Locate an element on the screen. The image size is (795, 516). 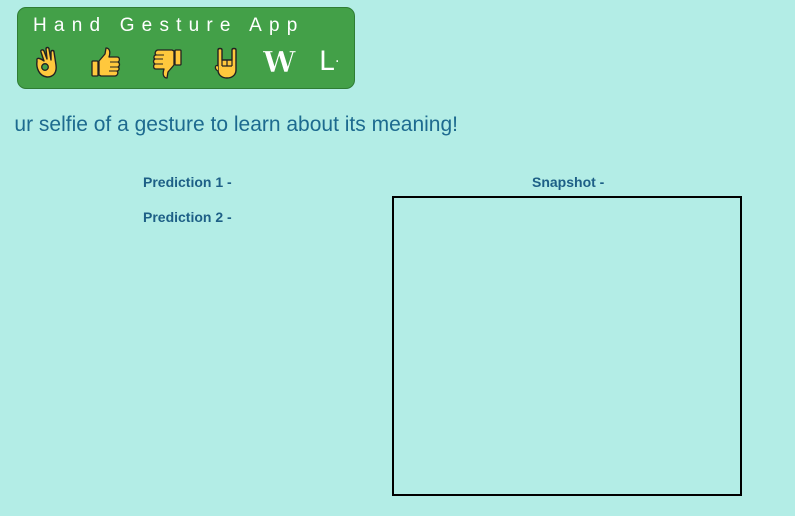
prediction-1-label: Prediction 1 - is located at coordinates (187, 182).